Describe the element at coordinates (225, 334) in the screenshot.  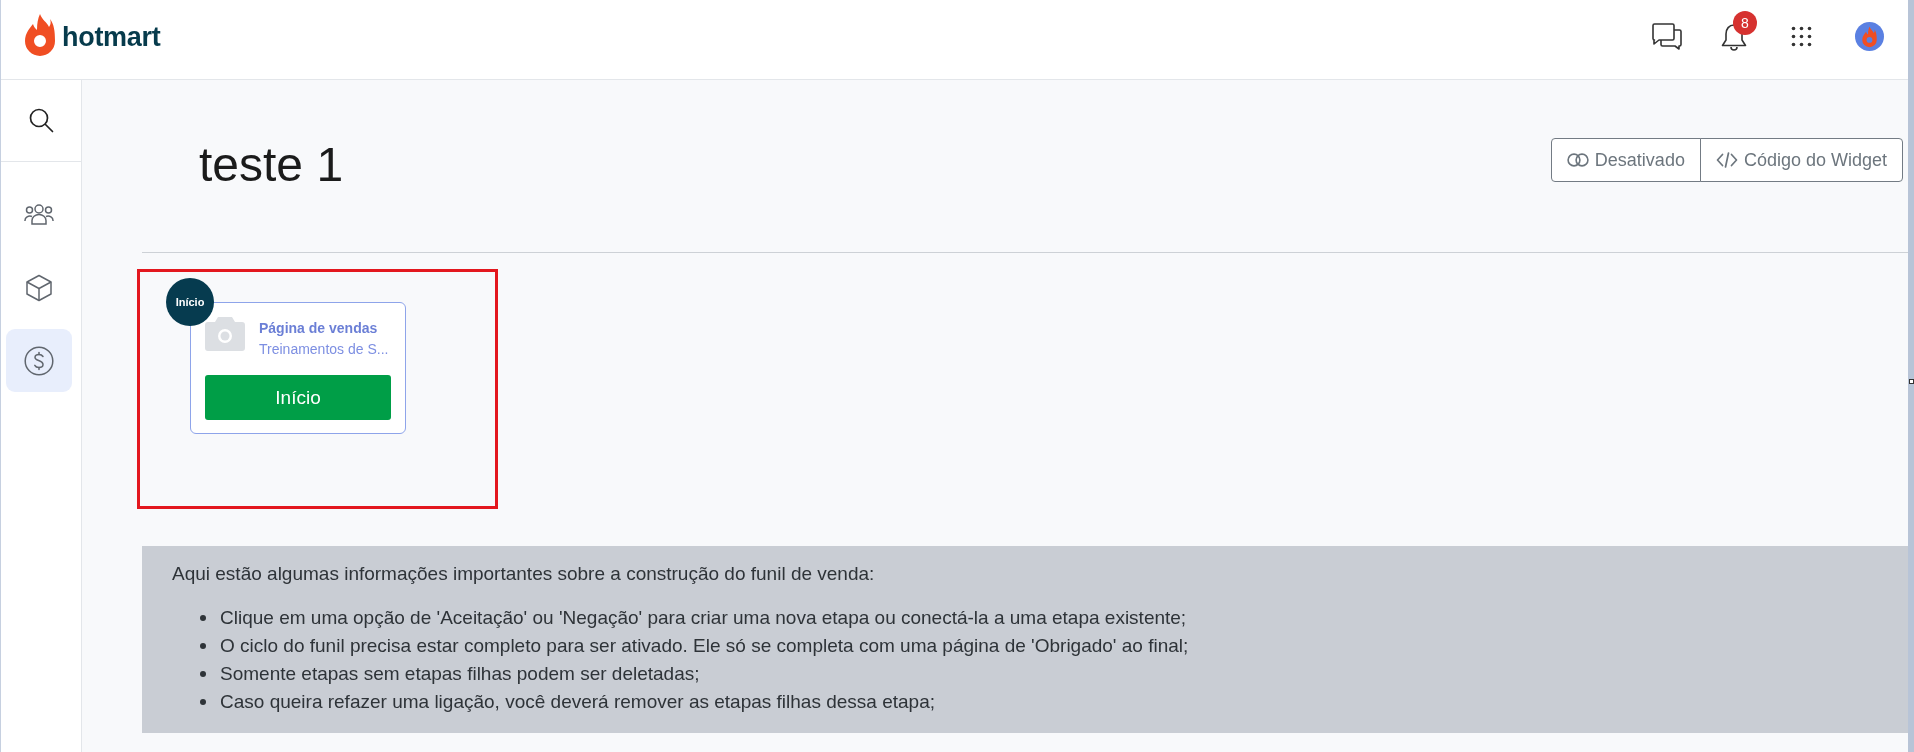
I see `camera-icon` at that location.